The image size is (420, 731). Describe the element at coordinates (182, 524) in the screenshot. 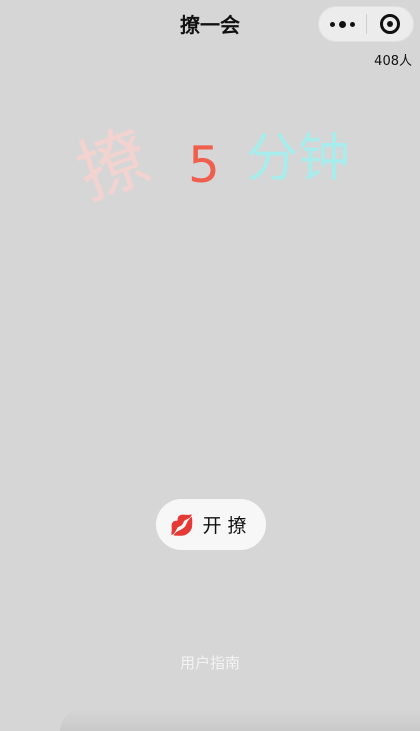

I see `lips-icon: 💋` at that location.